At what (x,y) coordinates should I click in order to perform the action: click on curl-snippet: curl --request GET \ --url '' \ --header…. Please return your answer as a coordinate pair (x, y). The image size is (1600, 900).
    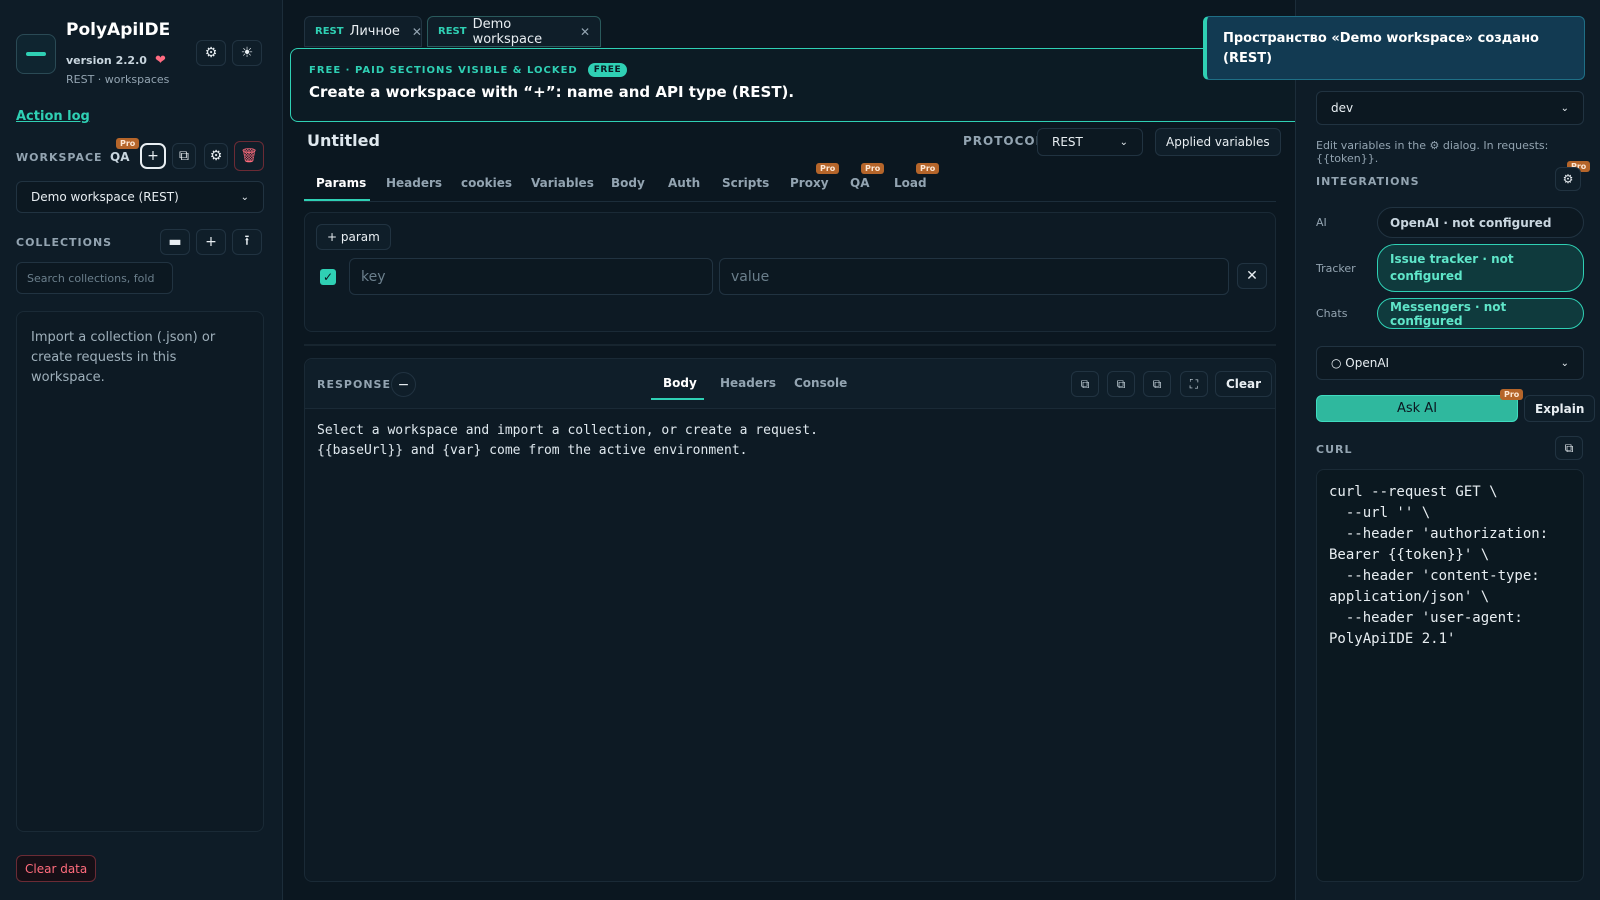
    Looking at the image, I should click on (1450, 675).